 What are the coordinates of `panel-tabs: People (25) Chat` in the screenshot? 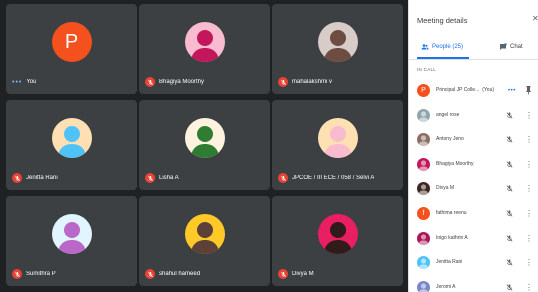 It's located at (473, 48).